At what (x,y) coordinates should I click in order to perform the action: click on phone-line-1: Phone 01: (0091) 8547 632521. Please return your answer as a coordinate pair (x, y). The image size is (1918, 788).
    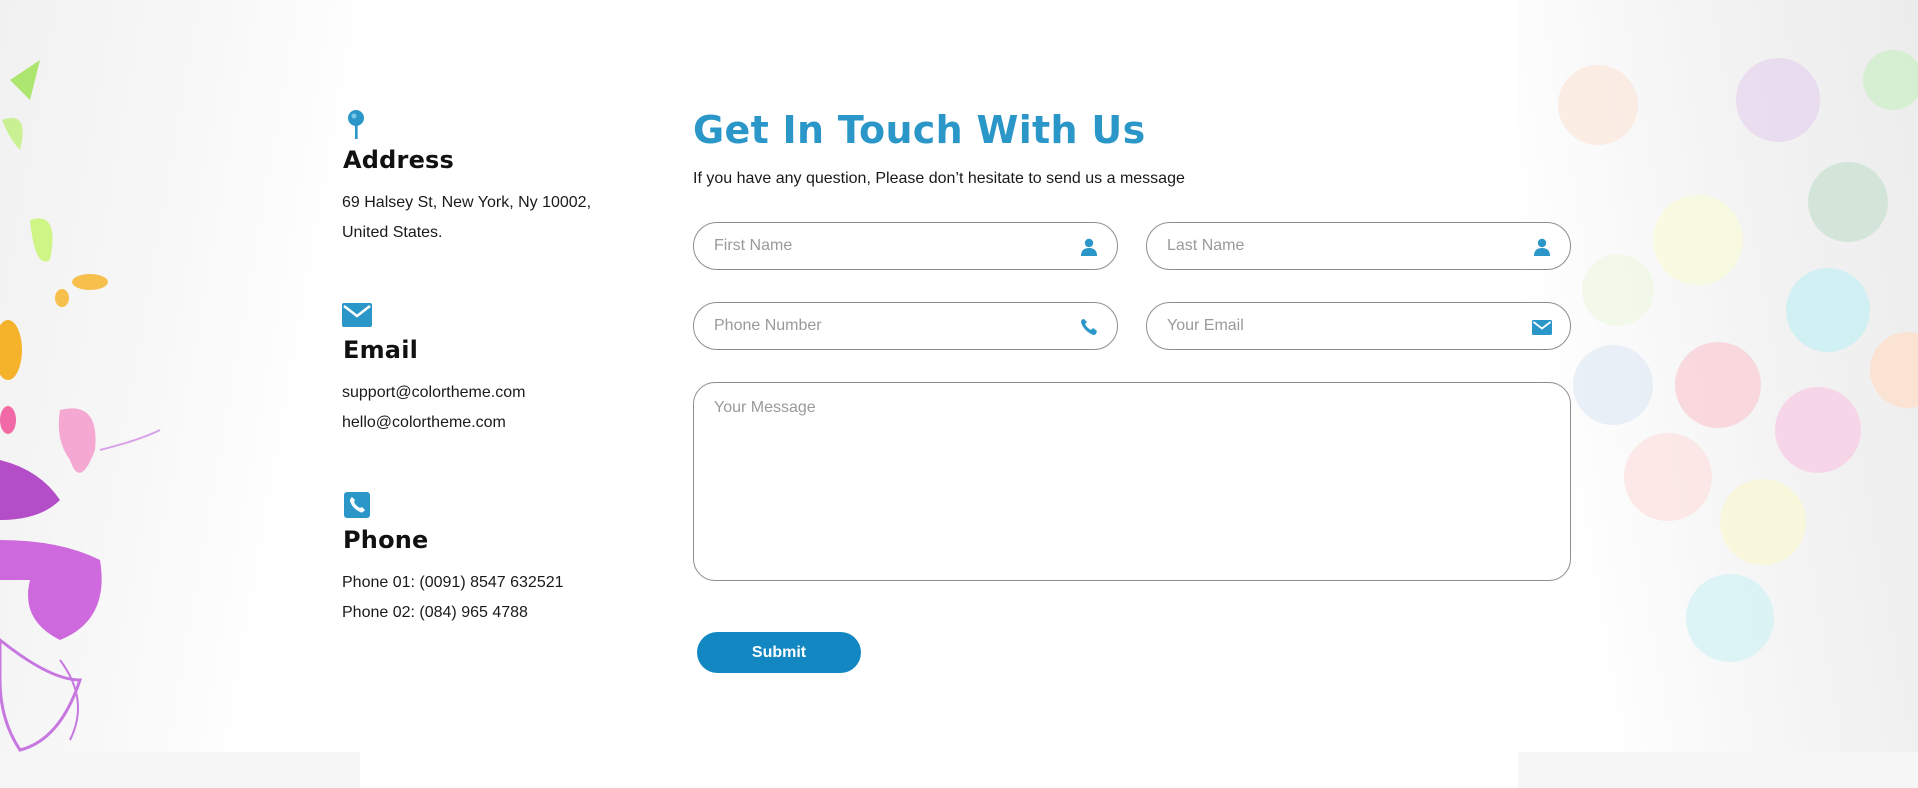
    Looking at the image, I should click on (453, 582).